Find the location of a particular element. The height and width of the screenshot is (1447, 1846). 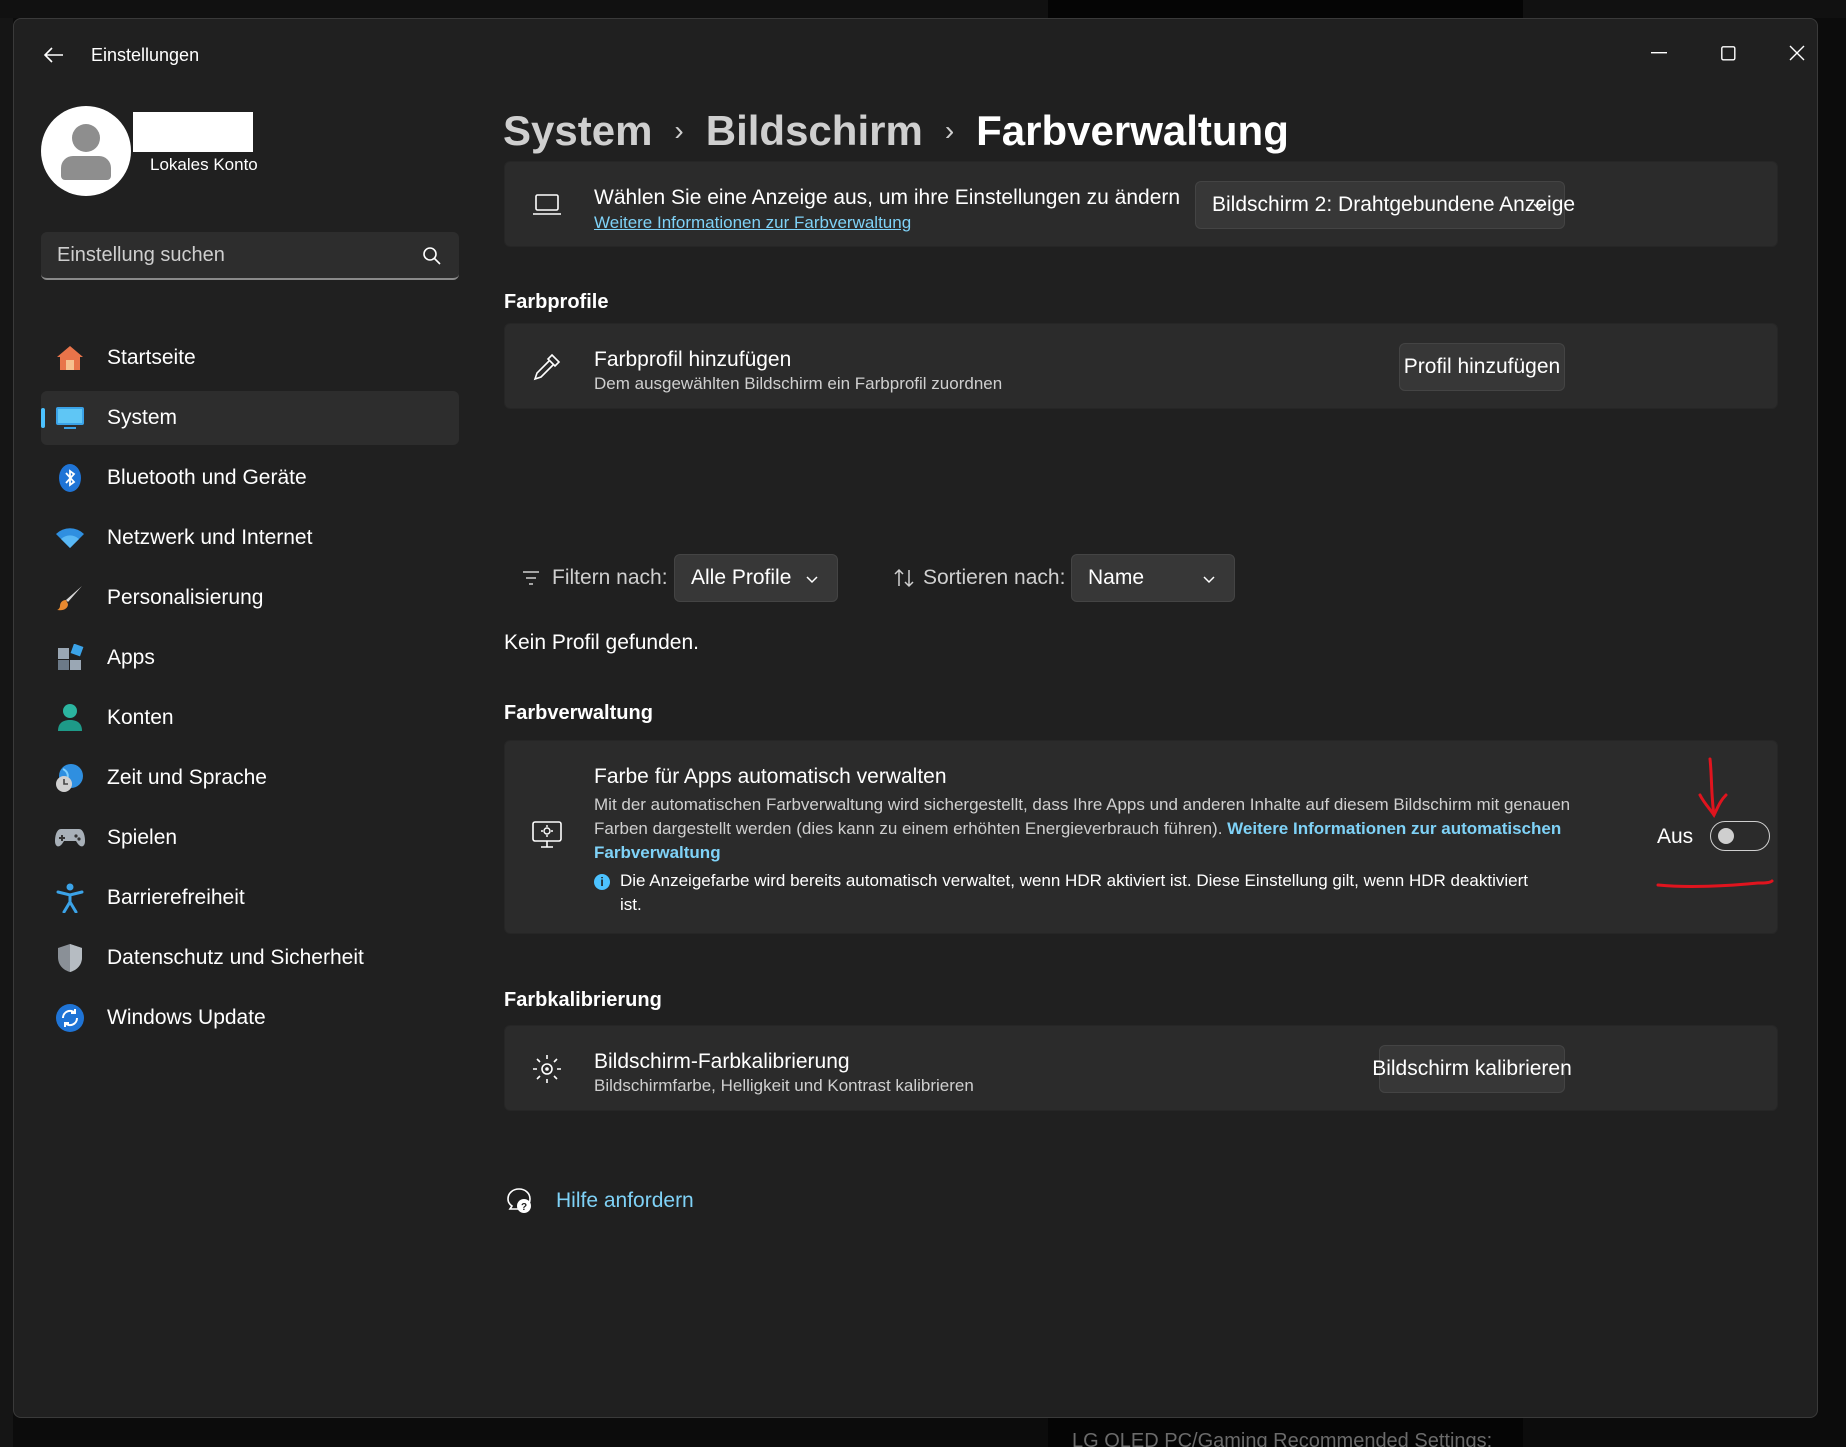

background-text: LG OLED PC/Gaming Recommended Settings: is located at coordinates (1282, 1438).